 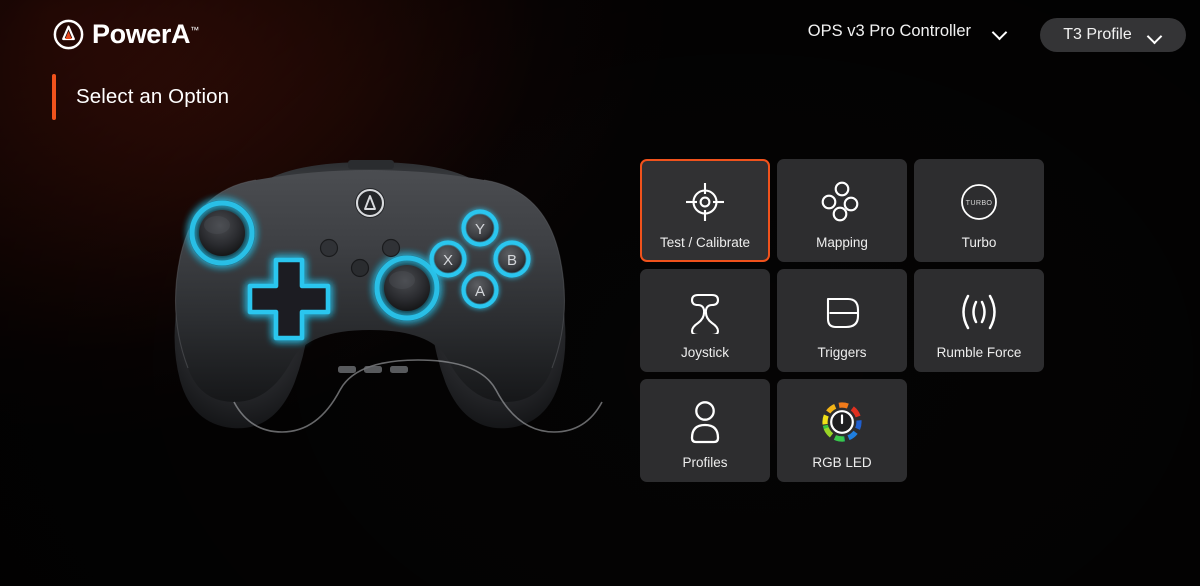 I want to click on tile-test-calibrate: Test / Calibrate, so click(x=705, y=210).